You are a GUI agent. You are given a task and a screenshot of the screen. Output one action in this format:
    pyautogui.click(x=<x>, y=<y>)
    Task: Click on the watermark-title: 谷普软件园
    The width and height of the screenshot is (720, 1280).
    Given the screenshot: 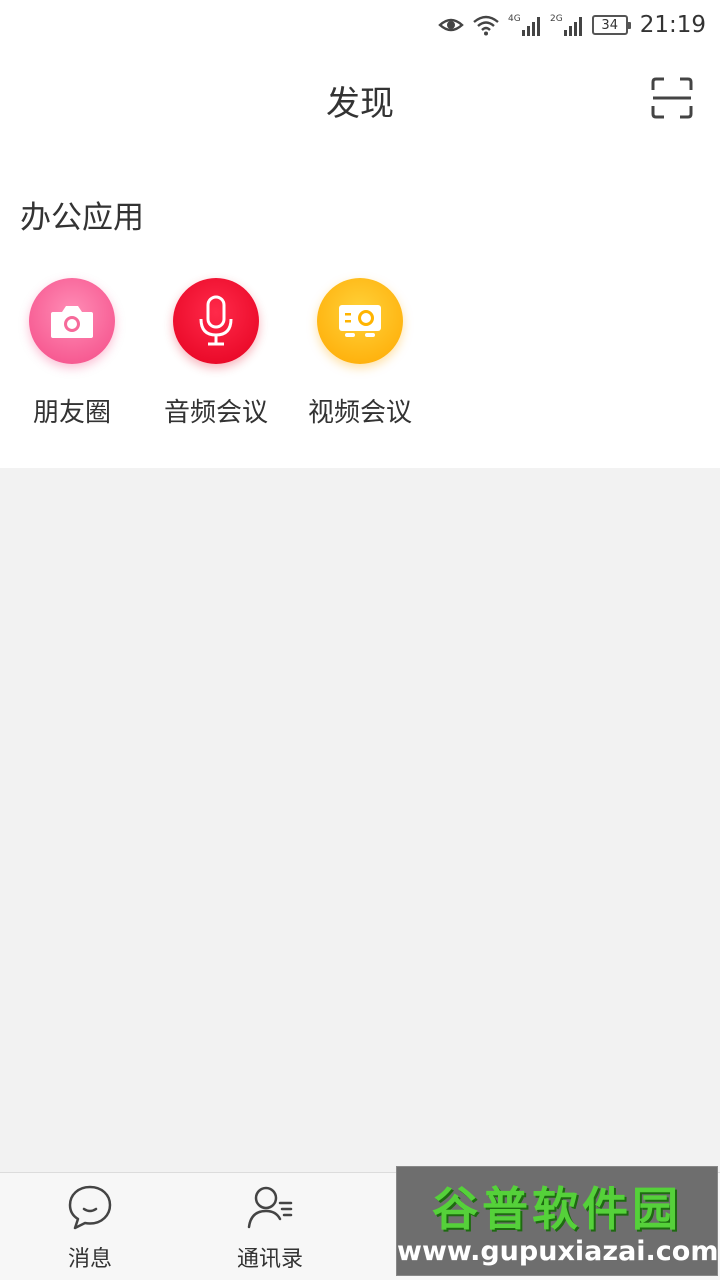 What is the action you would take?
    pyautogui.click(x=557, y=1209)
    